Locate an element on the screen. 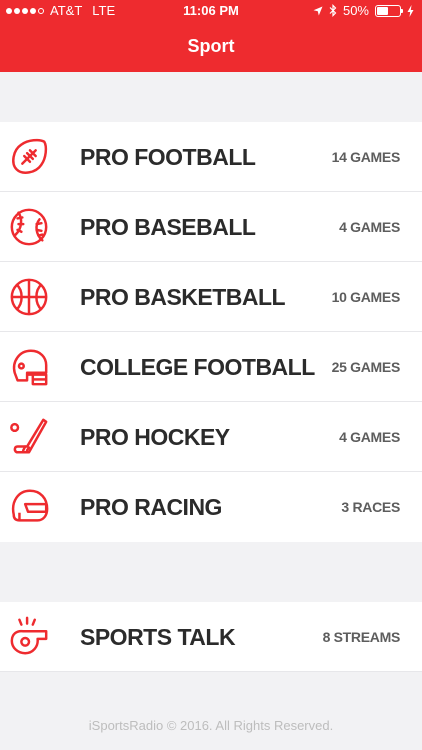 The width and height of the screenshot is (422, 750). sport-count: 14 GAMES is located at coordinates (366, 157).